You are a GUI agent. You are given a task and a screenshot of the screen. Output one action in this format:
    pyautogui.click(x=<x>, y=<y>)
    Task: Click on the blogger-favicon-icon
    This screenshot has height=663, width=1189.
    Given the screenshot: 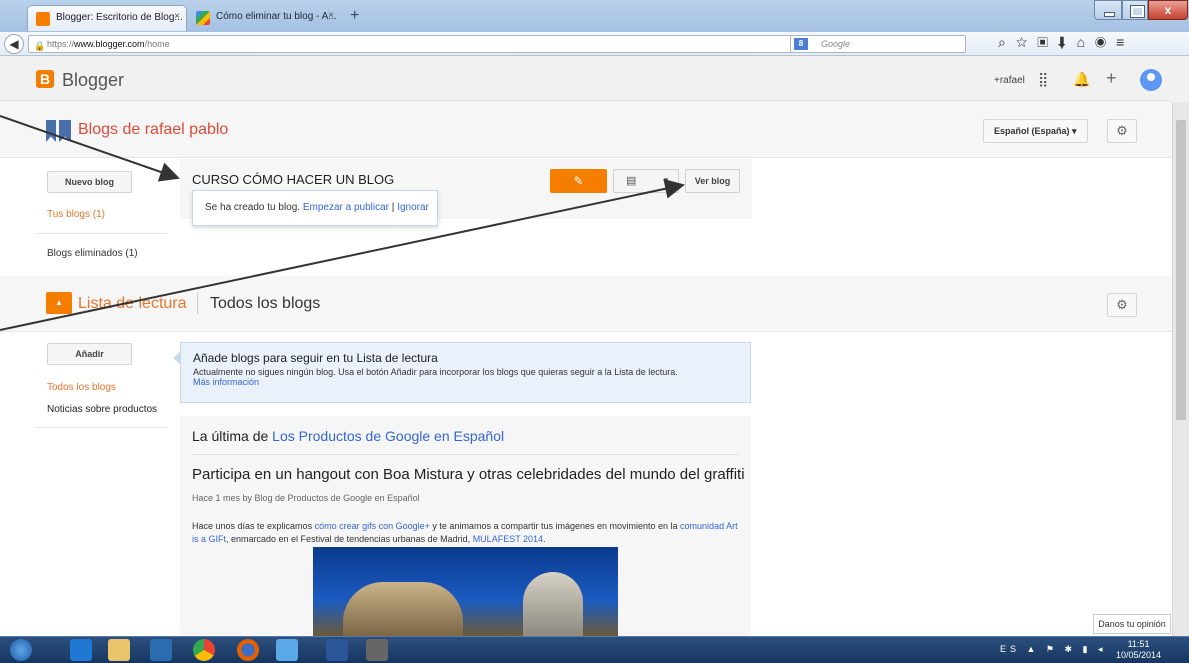 What is the action you would take?
    pyautogui.click(x=43, y=19)
    